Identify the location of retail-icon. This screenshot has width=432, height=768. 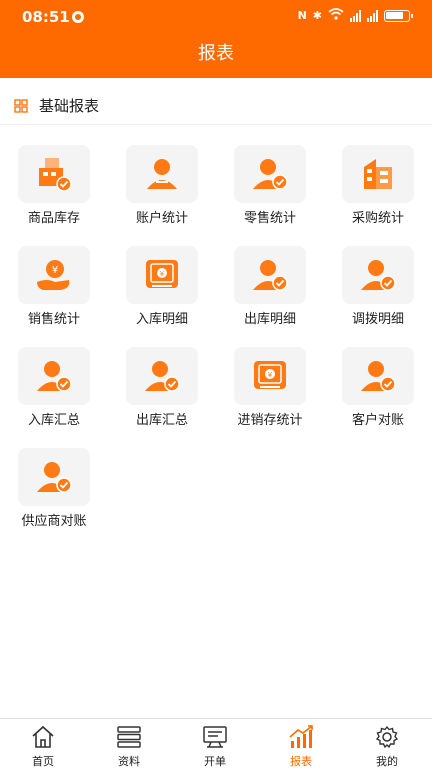
(270, 174).